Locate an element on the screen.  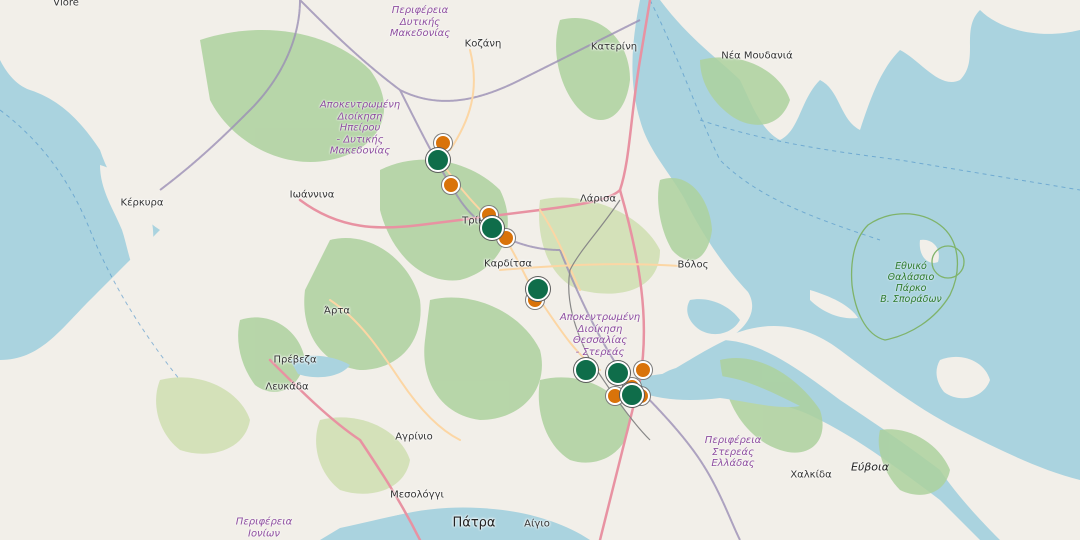
city-label-preveza: Πρέβεζα is located at coordinates (295, 360).